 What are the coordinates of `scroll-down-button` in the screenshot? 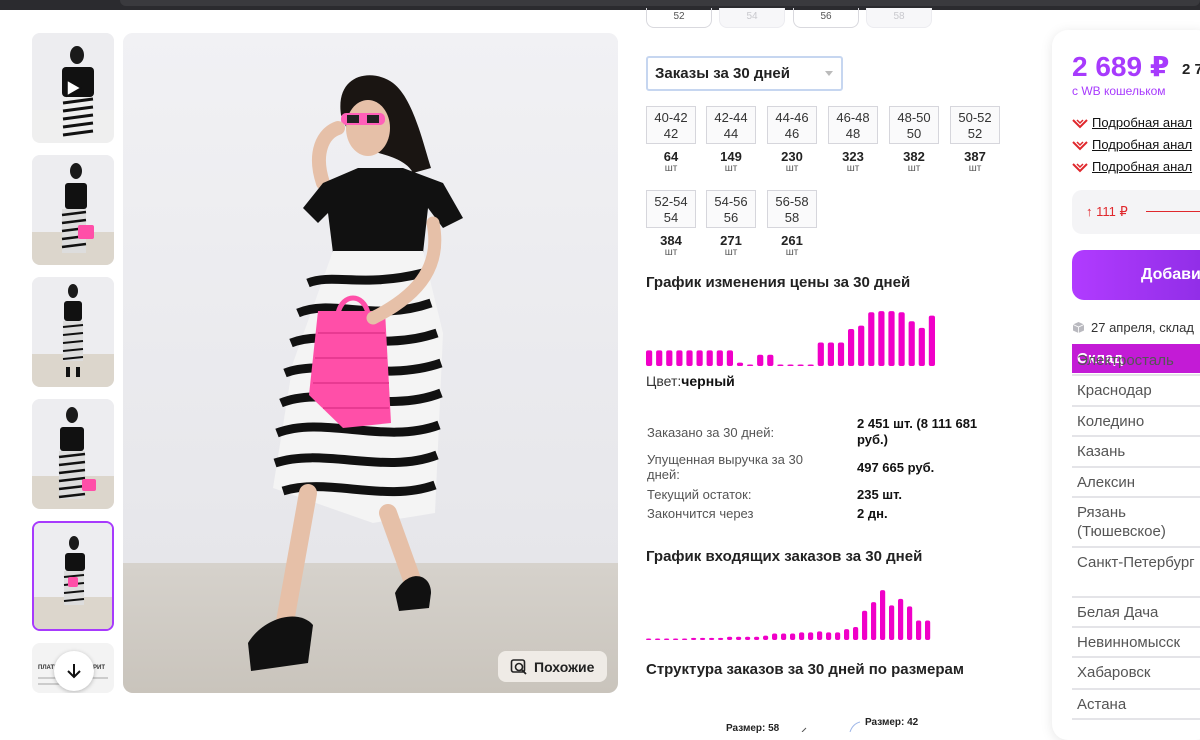 It's located at (74, 671).